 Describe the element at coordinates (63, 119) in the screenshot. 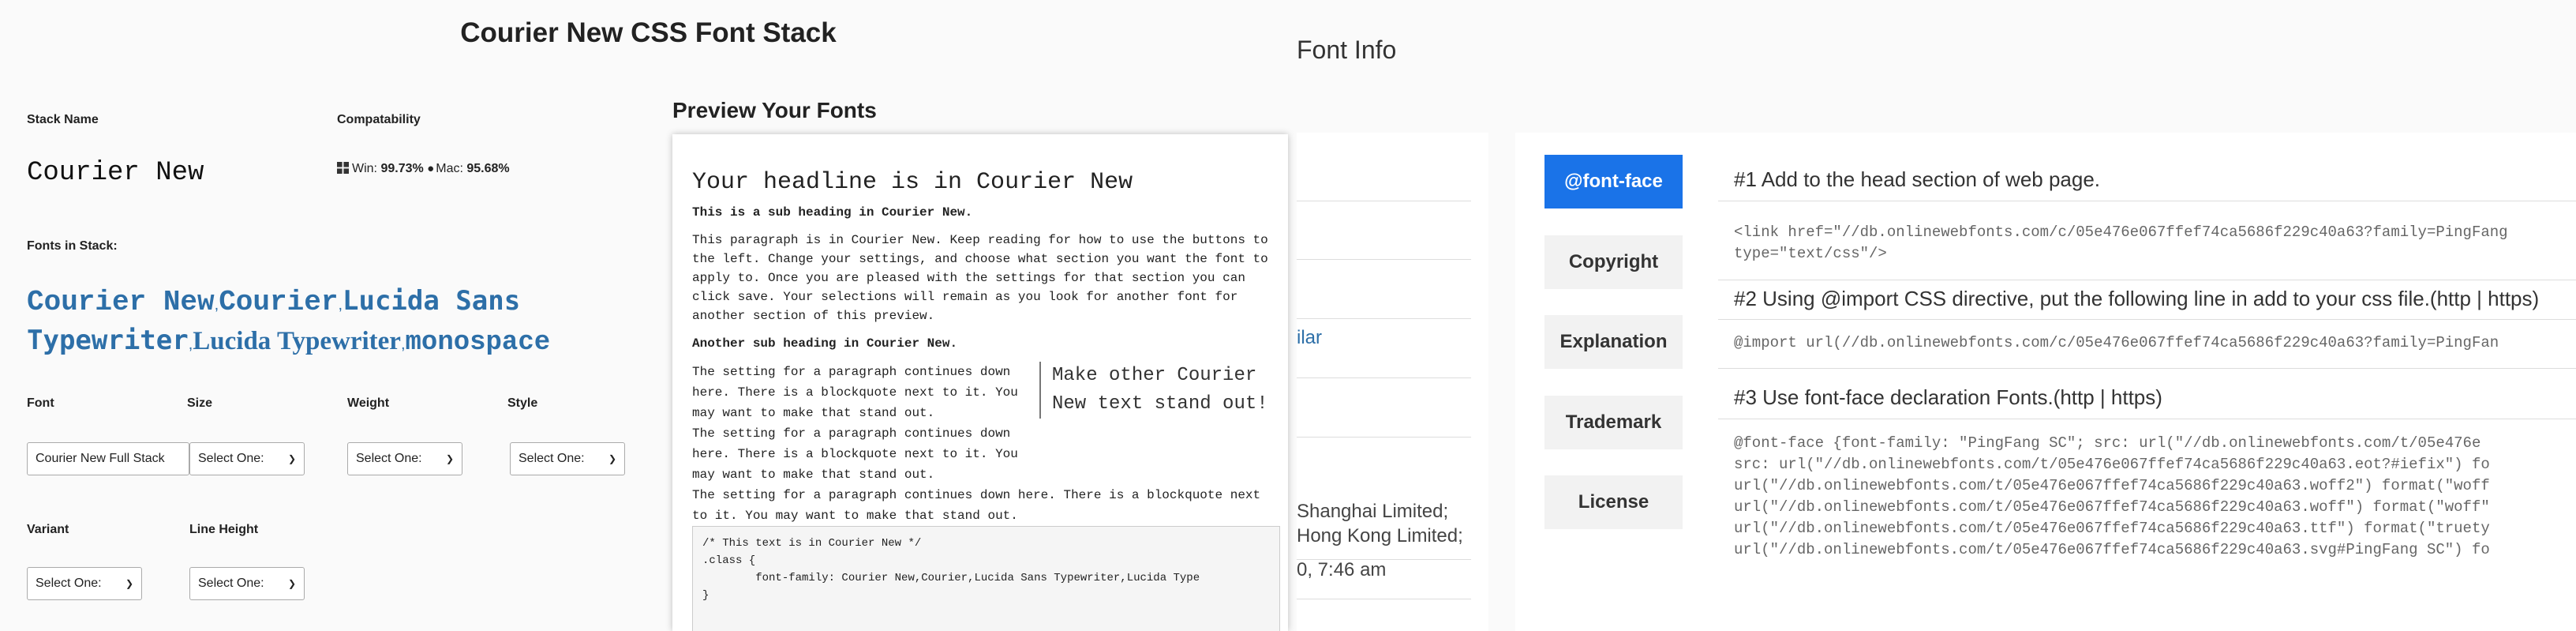

I see `stack-name-label: Stack Name` at that location.